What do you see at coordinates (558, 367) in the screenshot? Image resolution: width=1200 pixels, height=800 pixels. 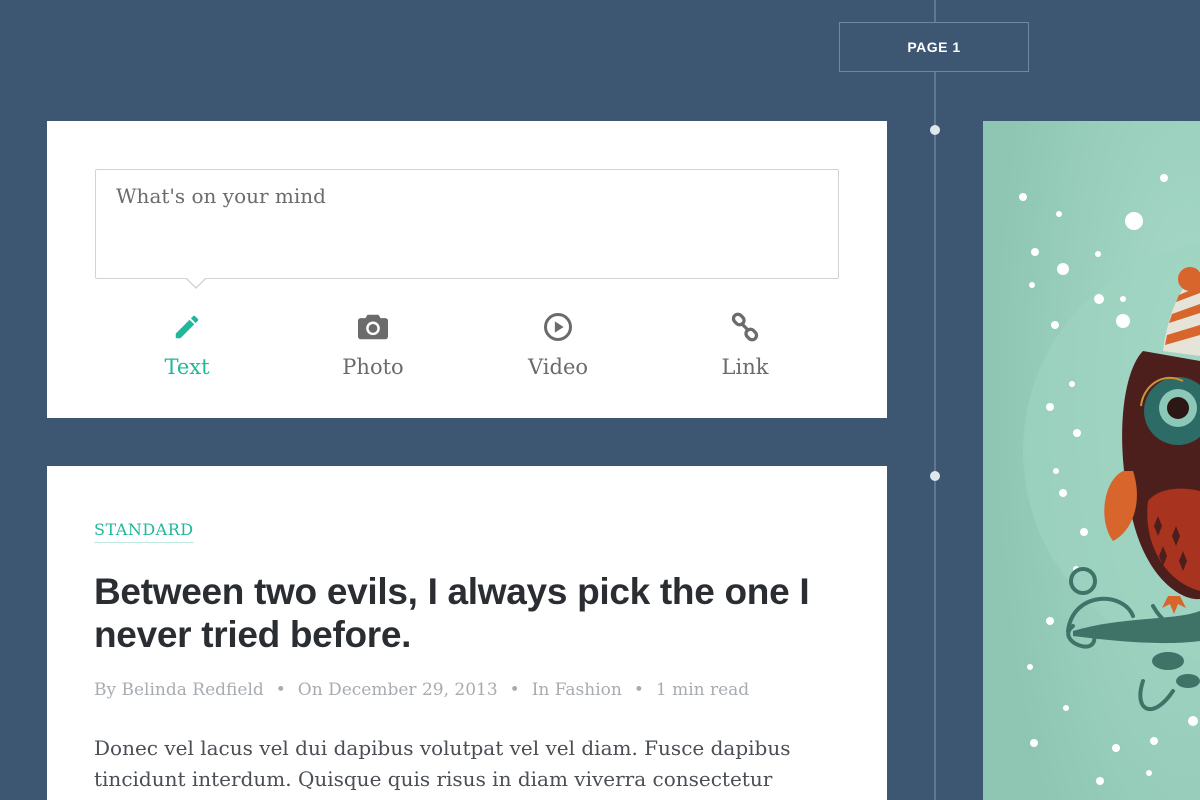 I see `post-type-label: Video` at bounding box center [558, 367].